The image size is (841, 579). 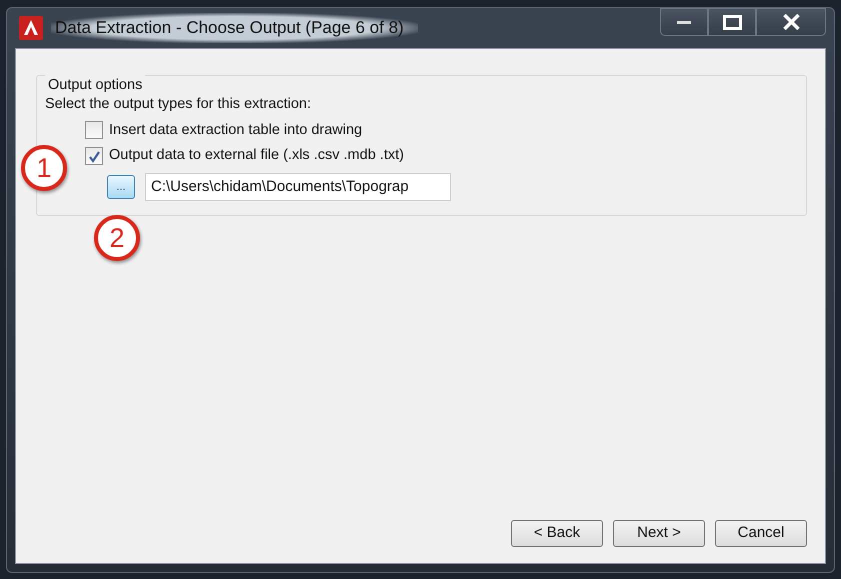 What do you see at coordinates (234, 28) in the screenshot?
I see `window-title: Data Extraction - Choose Output (Page 6 of 8)` at bounding box center [234, 28].